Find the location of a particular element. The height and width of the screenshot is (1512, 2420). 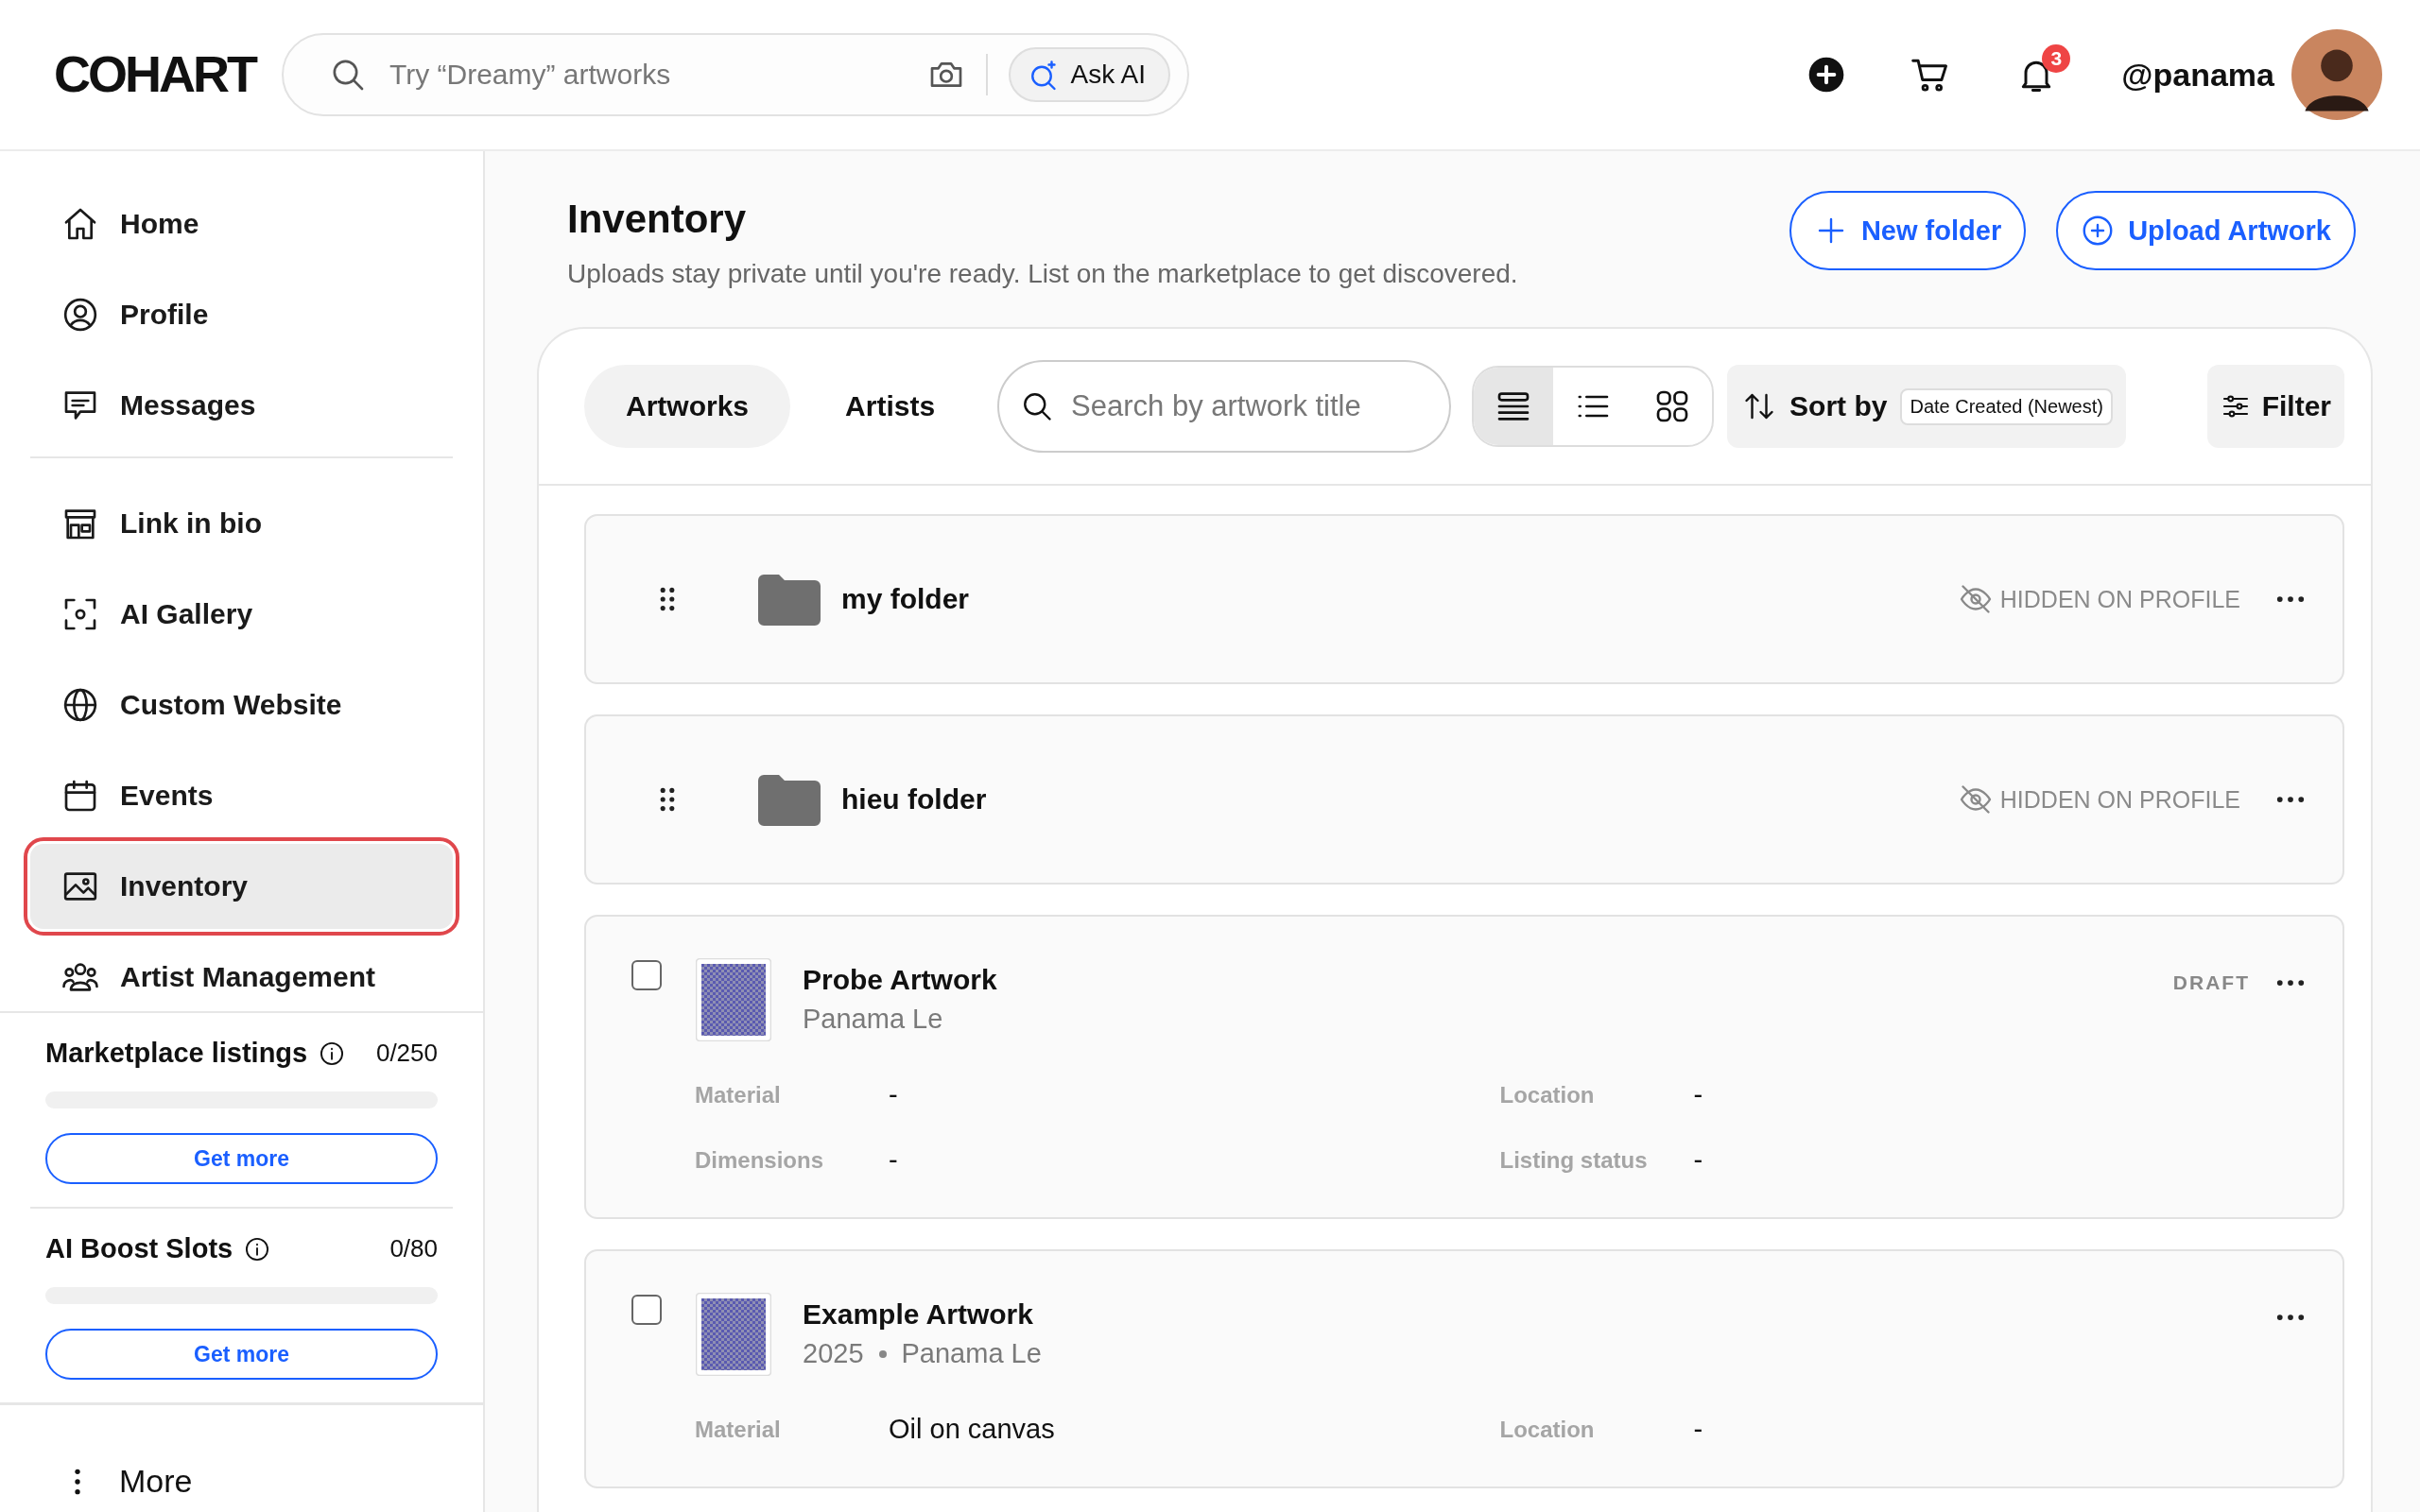

filter-button: Filter is located at coordinates (2275, 406).